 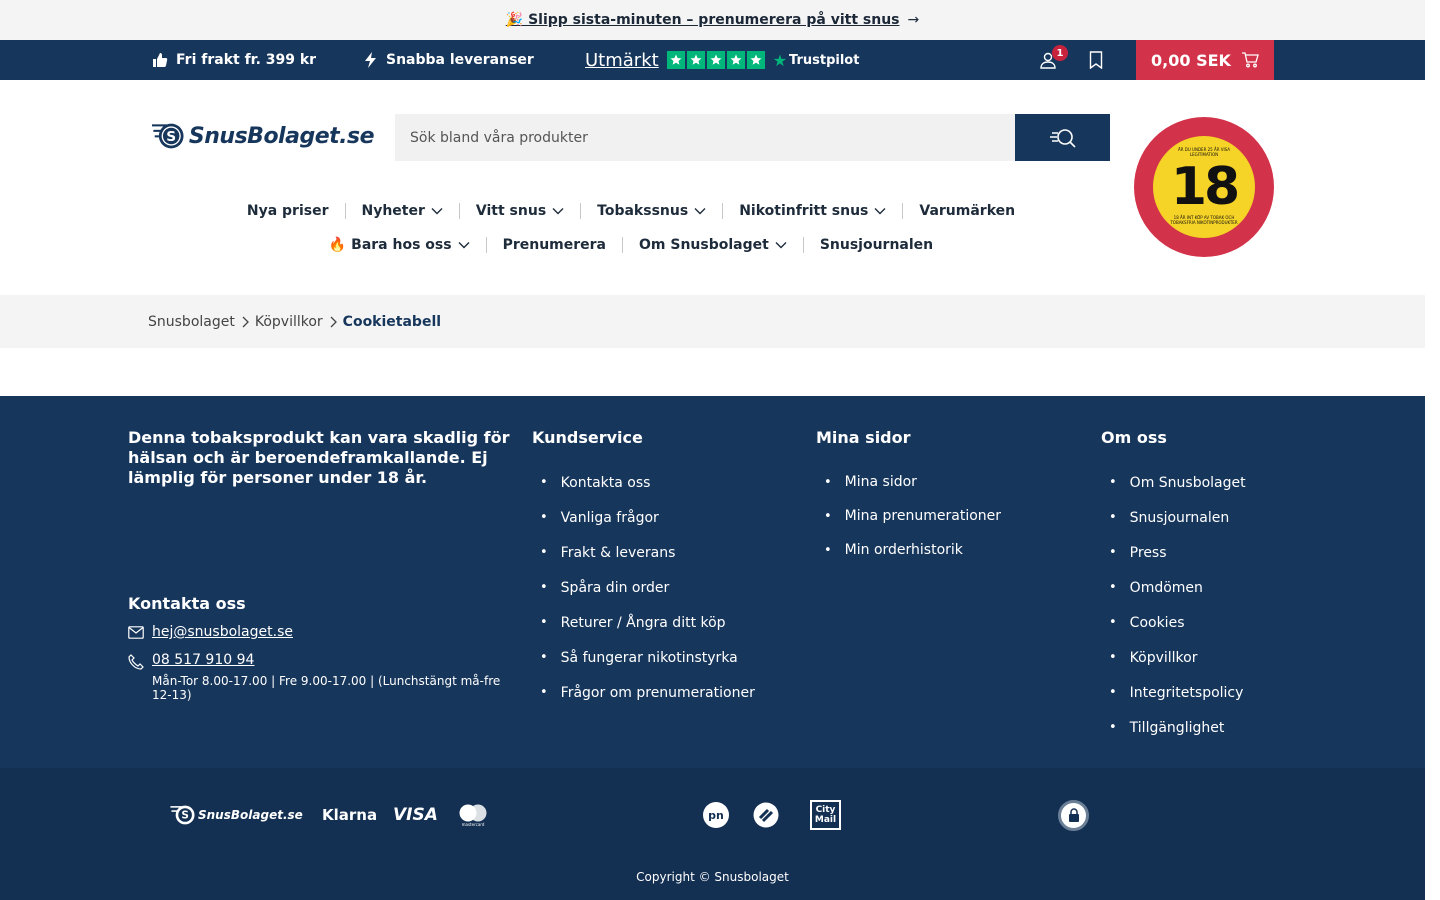 I want to click on postnord-badge: pn, so click(x=716, y=815).